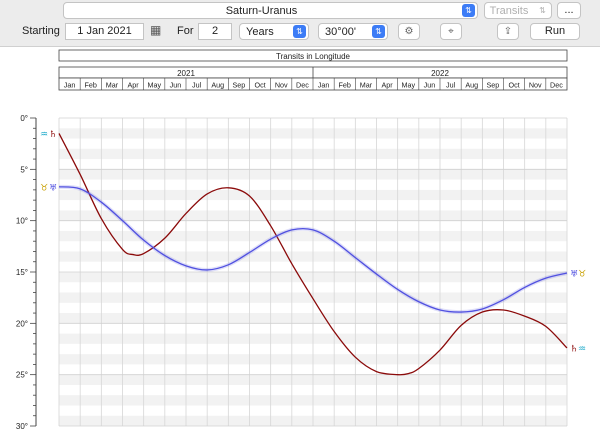 The height and width of the screenshot is (438, 600). I want to click on starting-label: Starting, so click(41, 31).